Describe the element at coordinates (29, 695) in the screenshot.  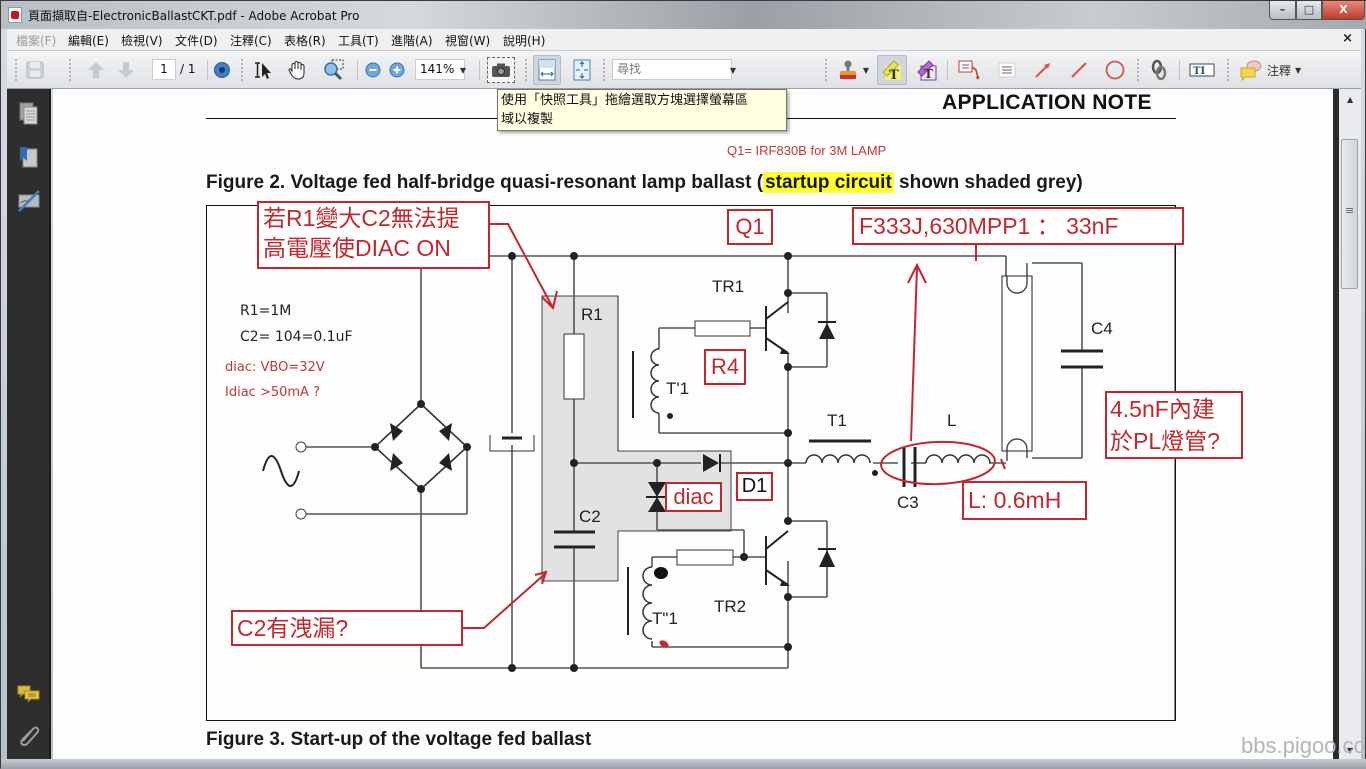
I see `comments-panel-button` at that location.